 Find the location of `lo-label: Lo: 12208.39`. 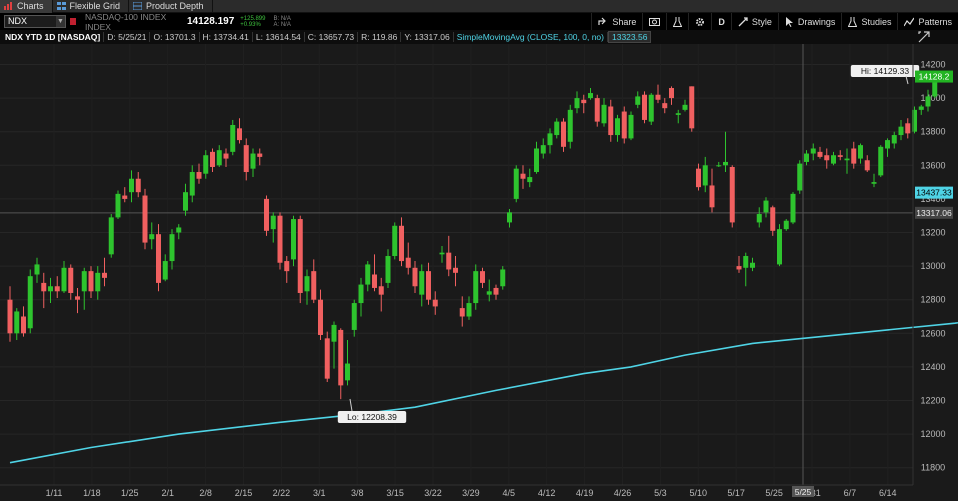

lo-label: Lo: 12208.39 is located at coordinates (372, 417).